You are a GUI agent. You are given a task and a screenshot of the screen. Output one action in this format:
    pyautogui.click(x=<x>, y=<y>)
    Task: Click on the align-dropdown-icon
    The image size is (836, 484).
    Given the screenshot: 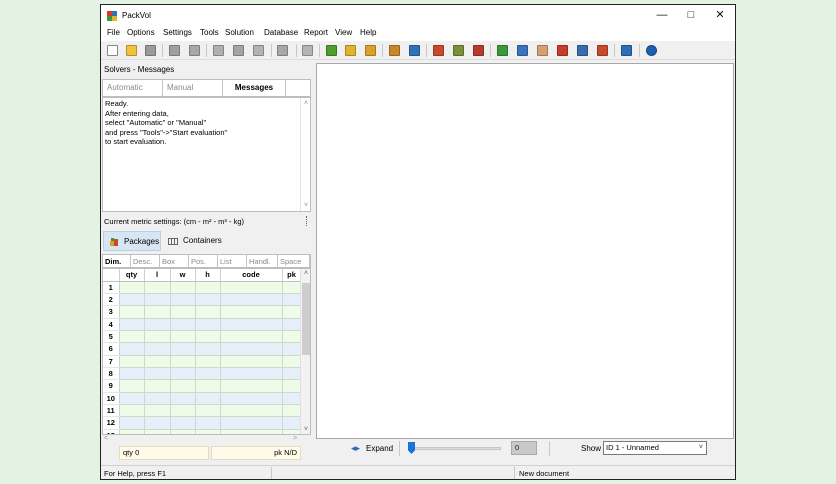 What is the action you would take?
    pyautogui.click(x=282, y=50)
    